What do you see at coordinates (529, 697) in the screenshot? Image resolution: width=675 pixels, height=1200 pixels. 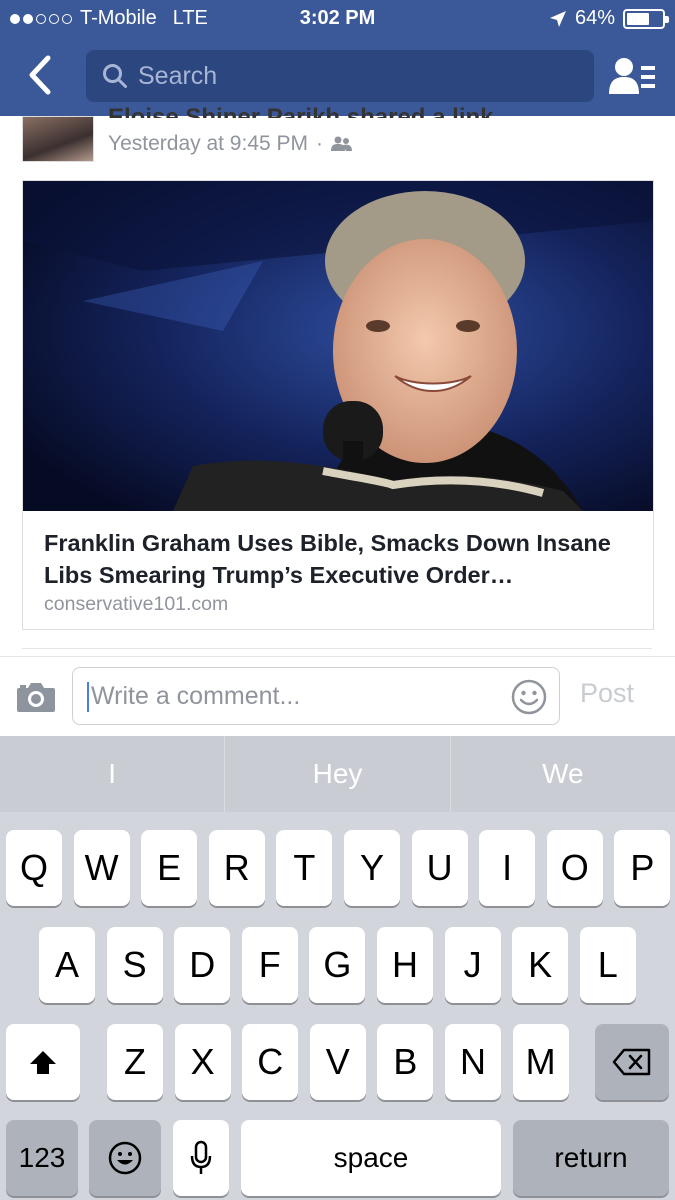 I see `smiley-icon` at bounding box center [529, 697].